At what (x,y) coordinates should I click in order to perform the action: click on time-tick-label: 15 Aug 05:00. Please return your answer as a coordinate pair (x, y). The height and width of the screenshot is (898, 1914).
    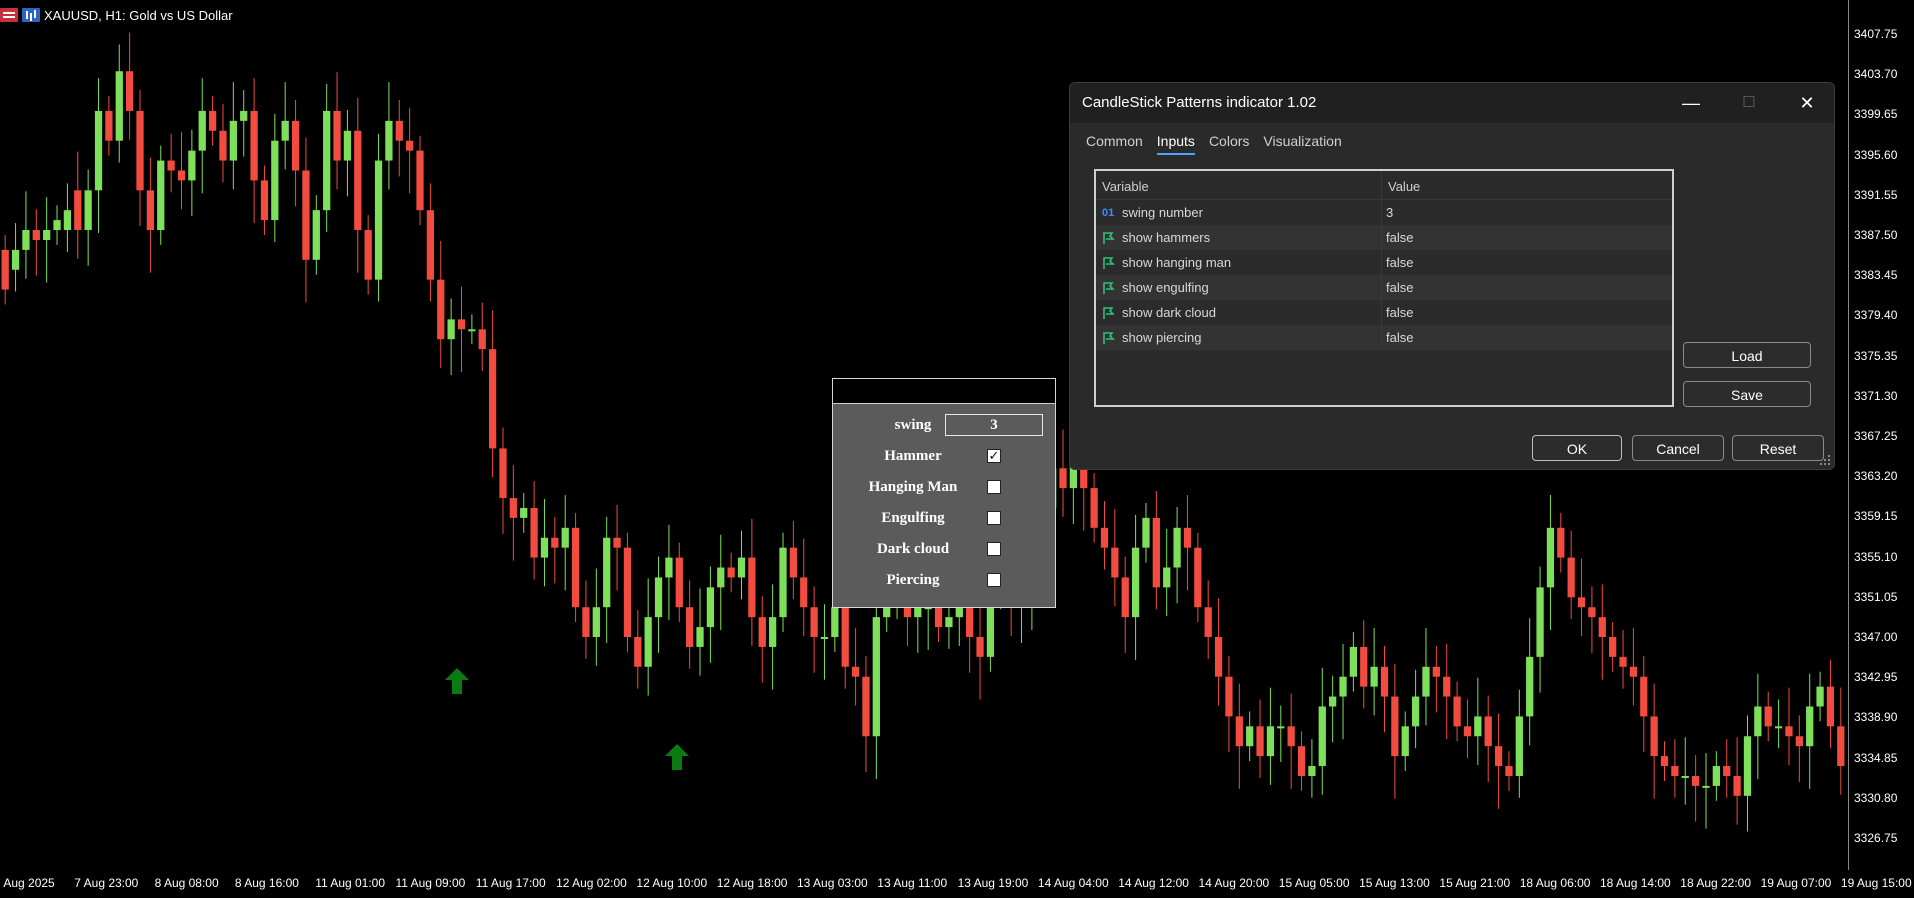
    Looking at the image, I should click on (1314, 883).